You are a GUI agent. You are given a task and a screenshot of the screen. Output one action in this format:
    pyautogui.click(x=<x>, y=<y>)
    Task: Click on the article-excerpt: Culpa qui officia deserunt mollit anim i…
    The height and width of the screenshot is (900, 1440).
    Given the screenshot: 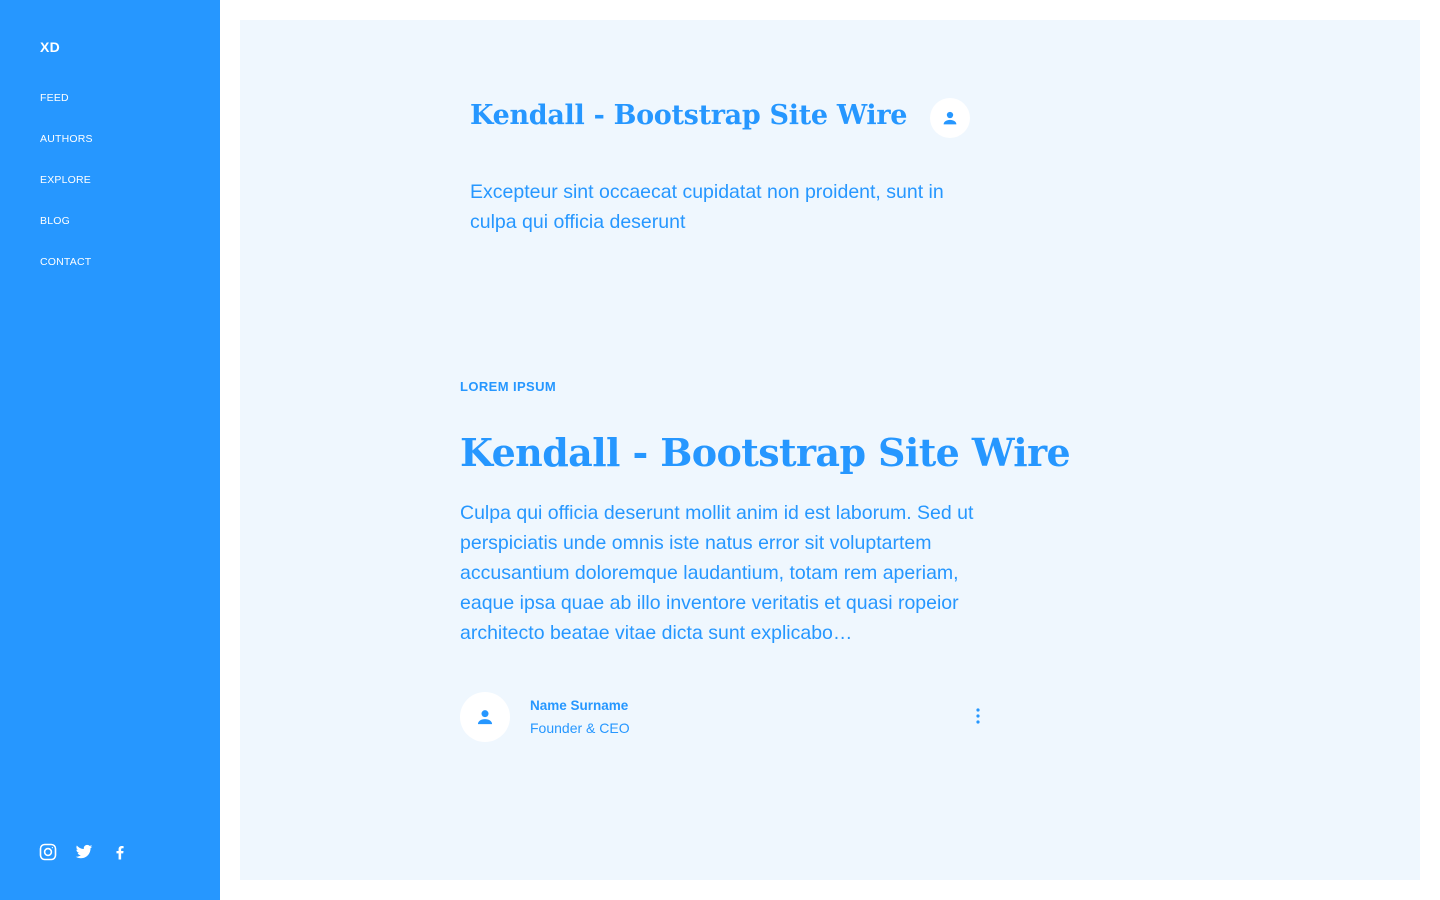 What is the action you would take?
    pyautogui.click(x=717, y=573)
    